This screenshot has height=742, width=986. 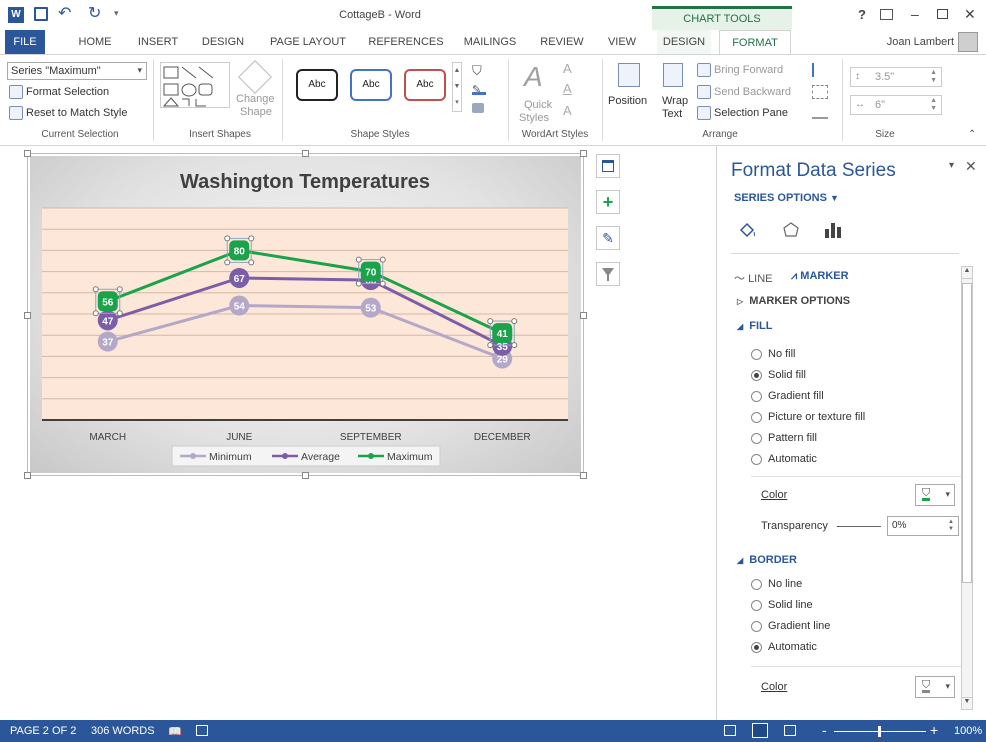 I want to click on scroll-thumb, so click(x=967, y=433).